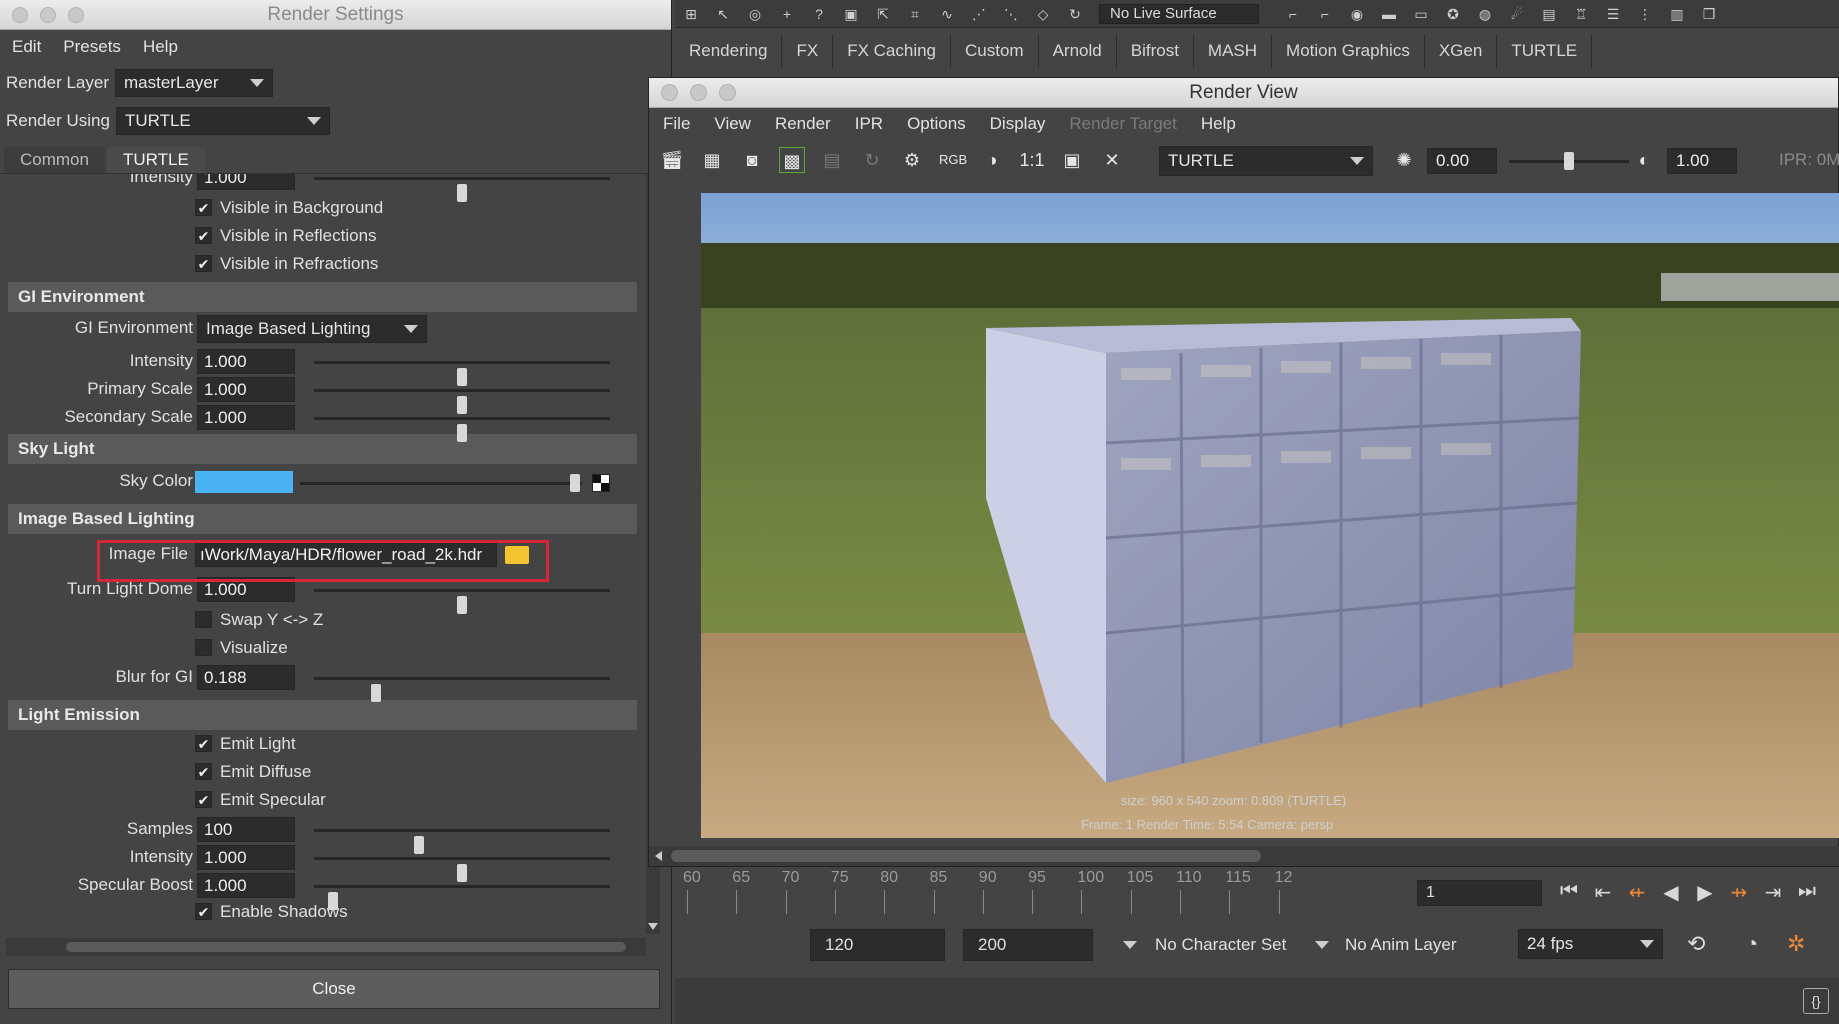  Describe the element at coordinates (203, 771) in the screenshot. I see `emit-diffuse-checkbox: ✔` at that location.